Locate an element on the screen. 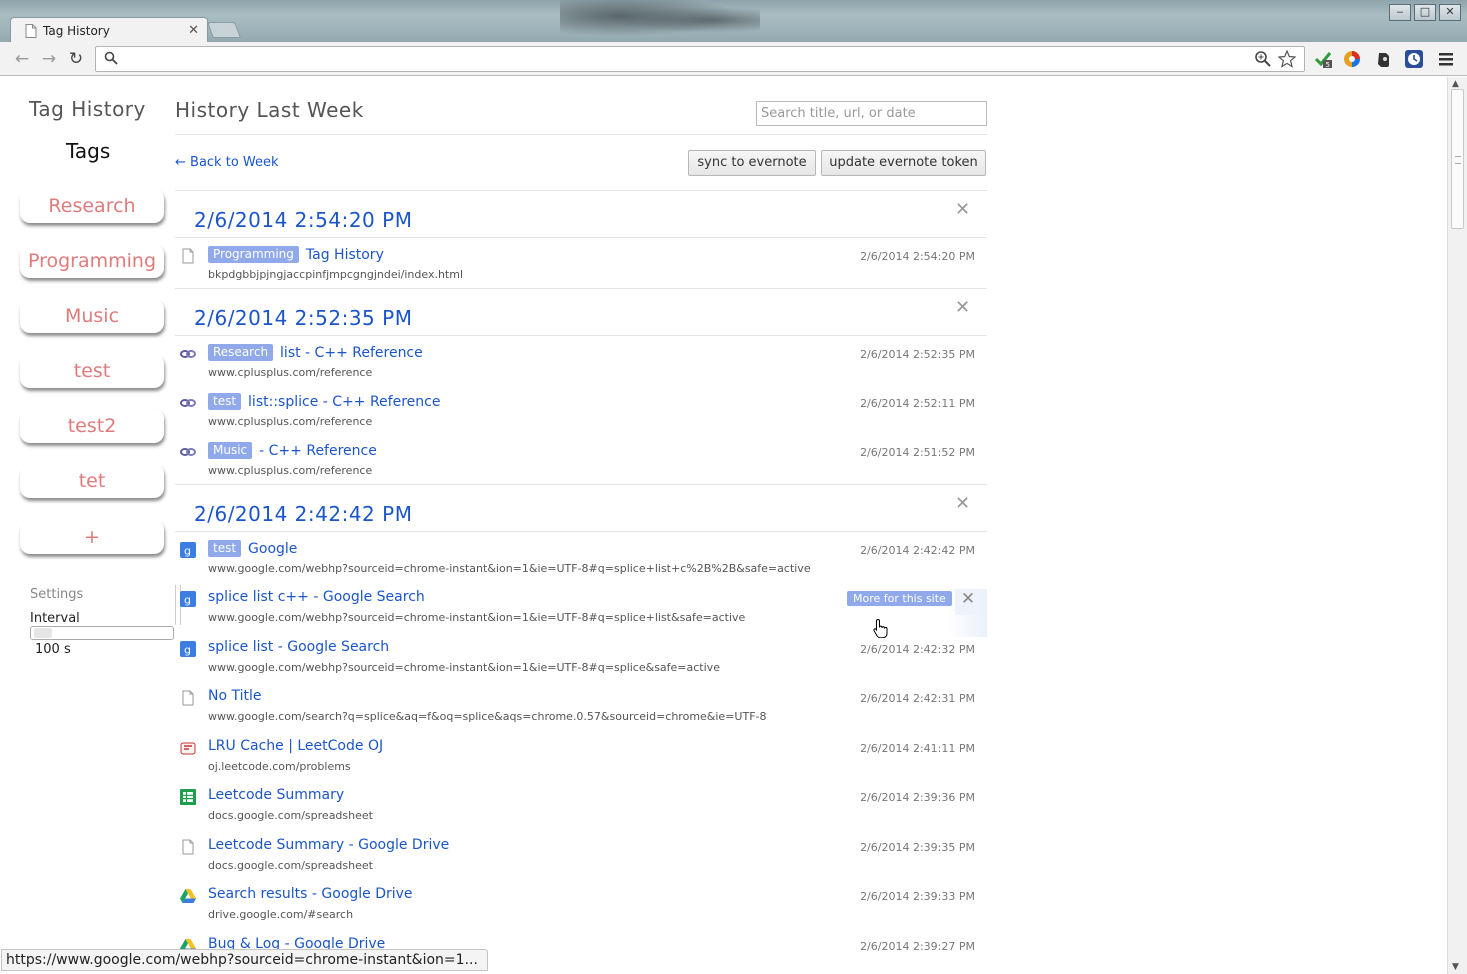 The height and width of the screenshot is (974, 1467). color-wheel-extension-icon is located at coordinates (1352, 59).